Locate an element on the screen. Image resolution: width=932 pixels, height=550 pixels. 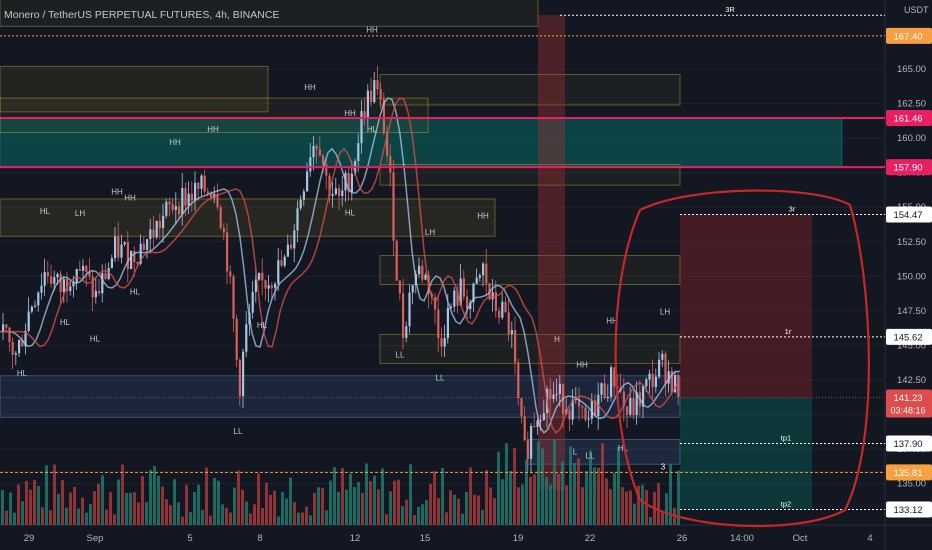
price-flag-label: 137.90 is located at coordinates (907, 444).